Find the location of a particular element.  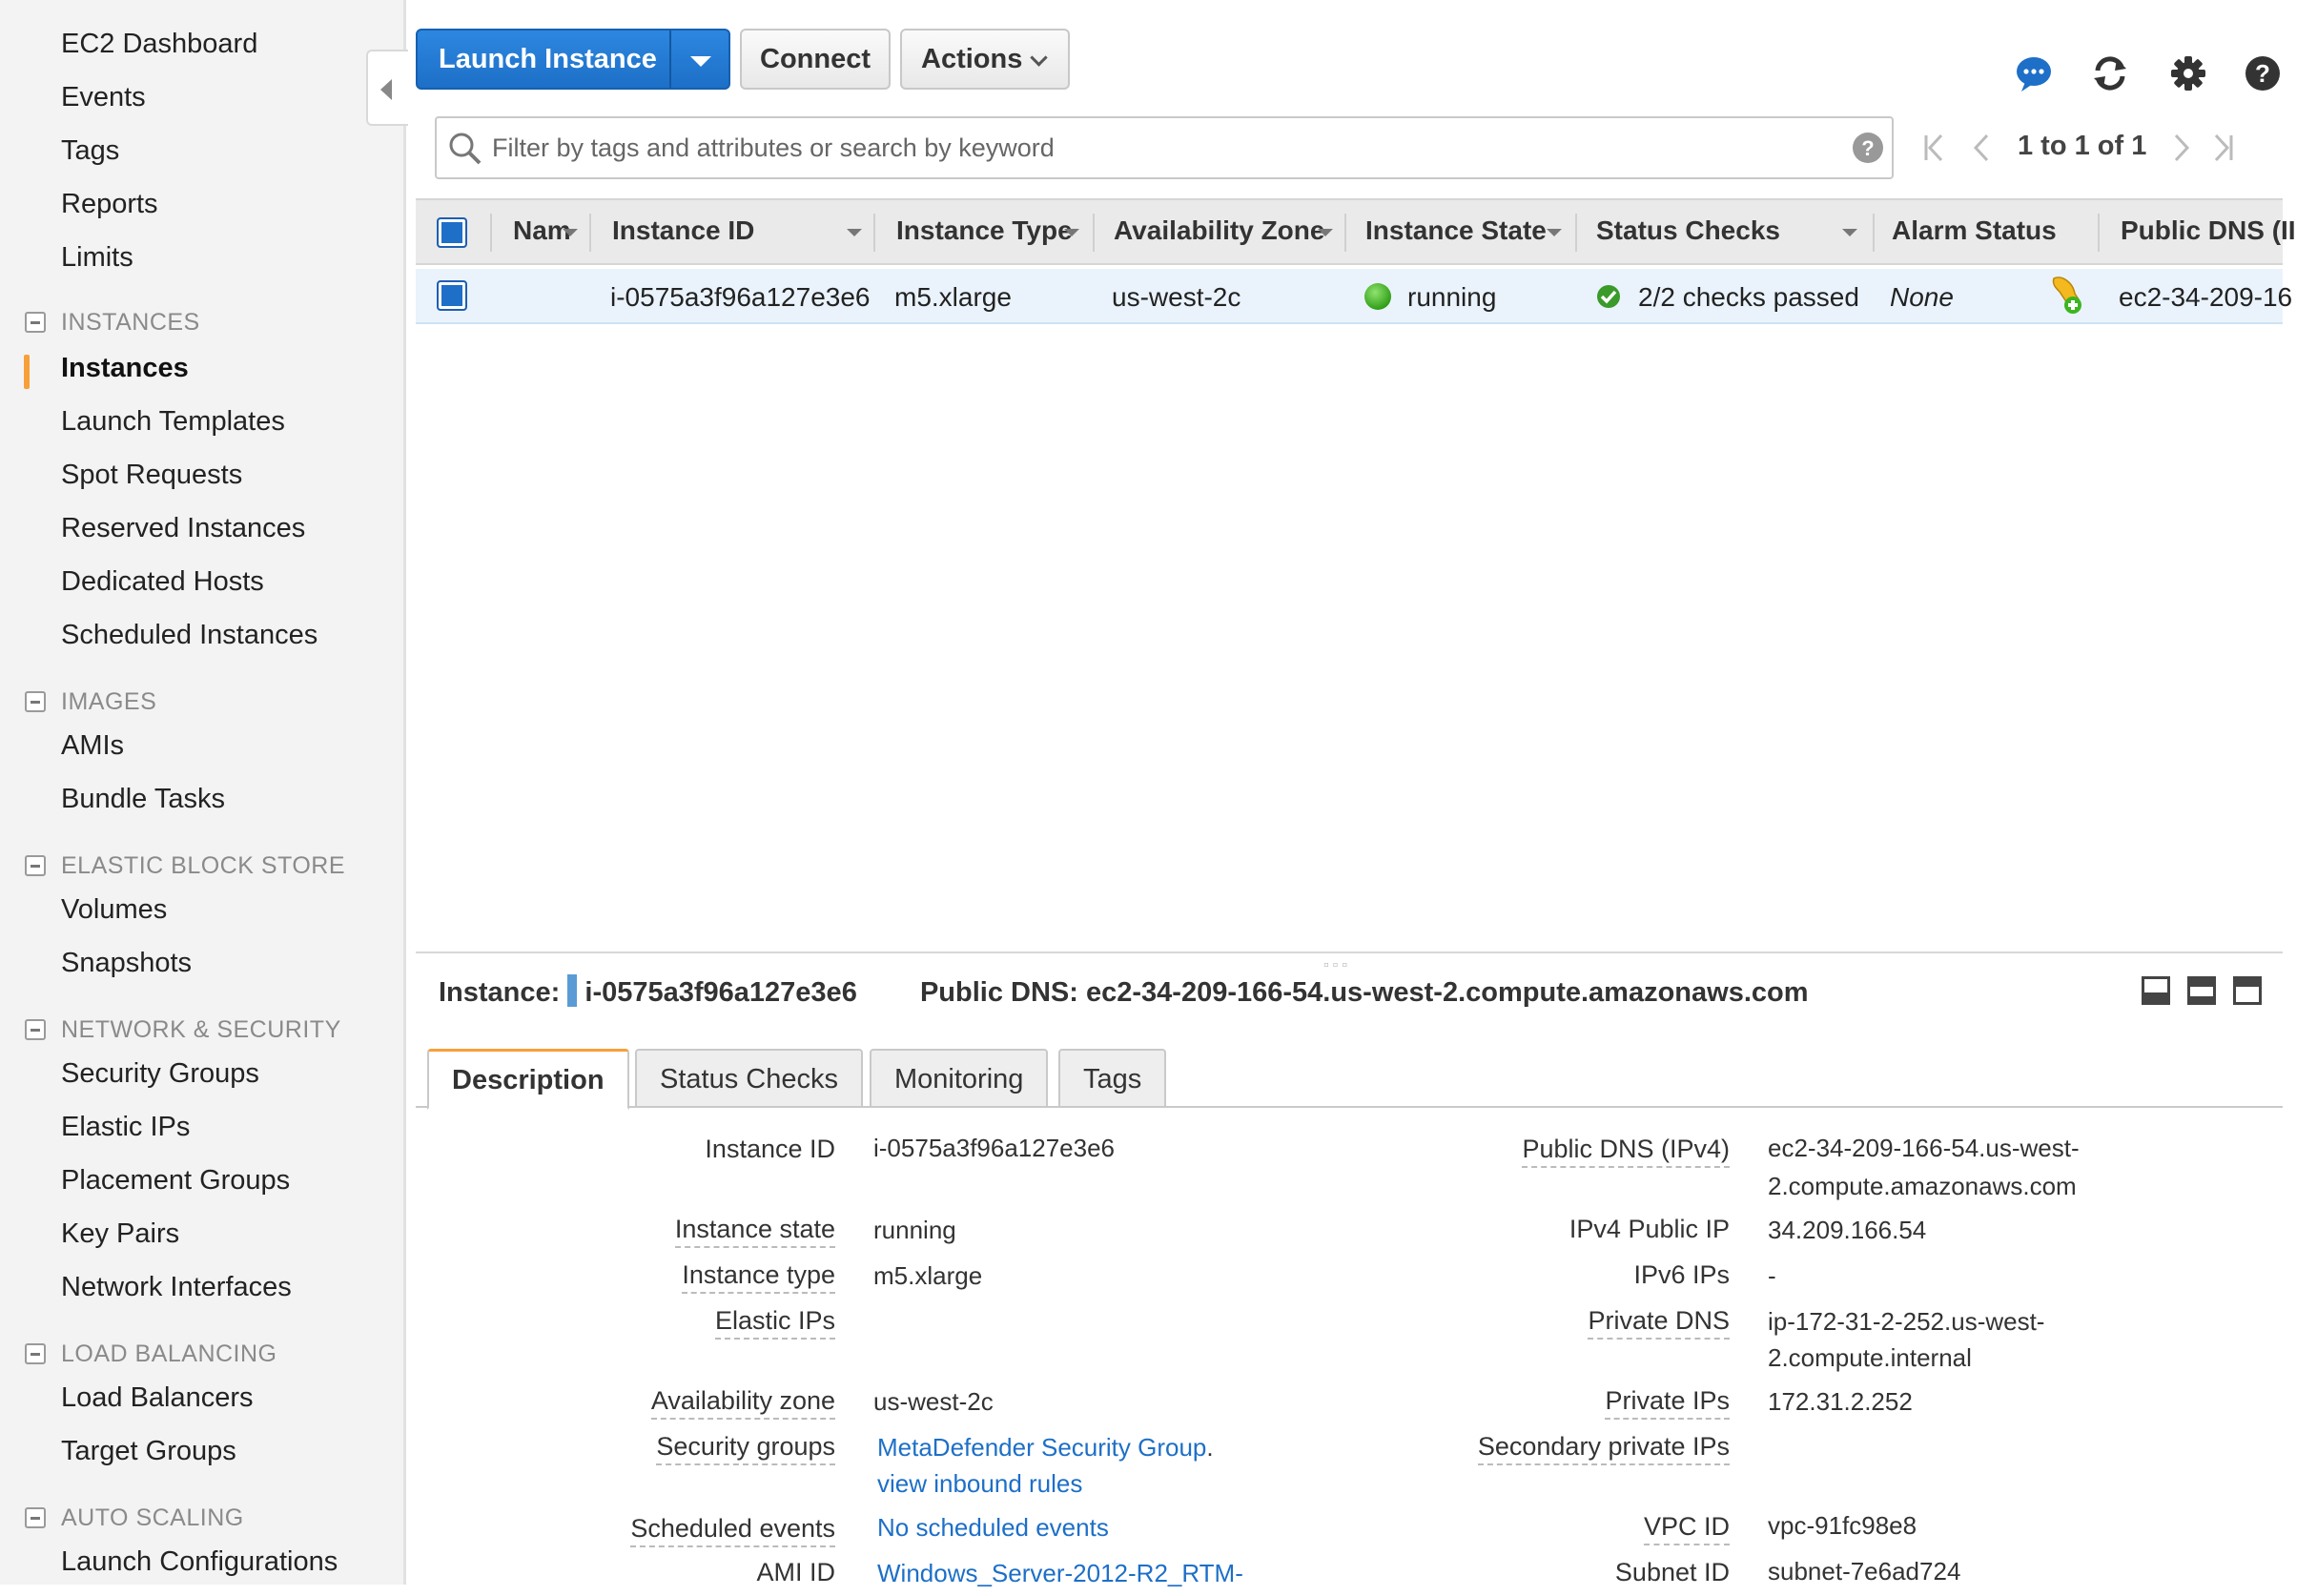

sidebar-item-amis: AMIs is located at coordinates (92, 746).